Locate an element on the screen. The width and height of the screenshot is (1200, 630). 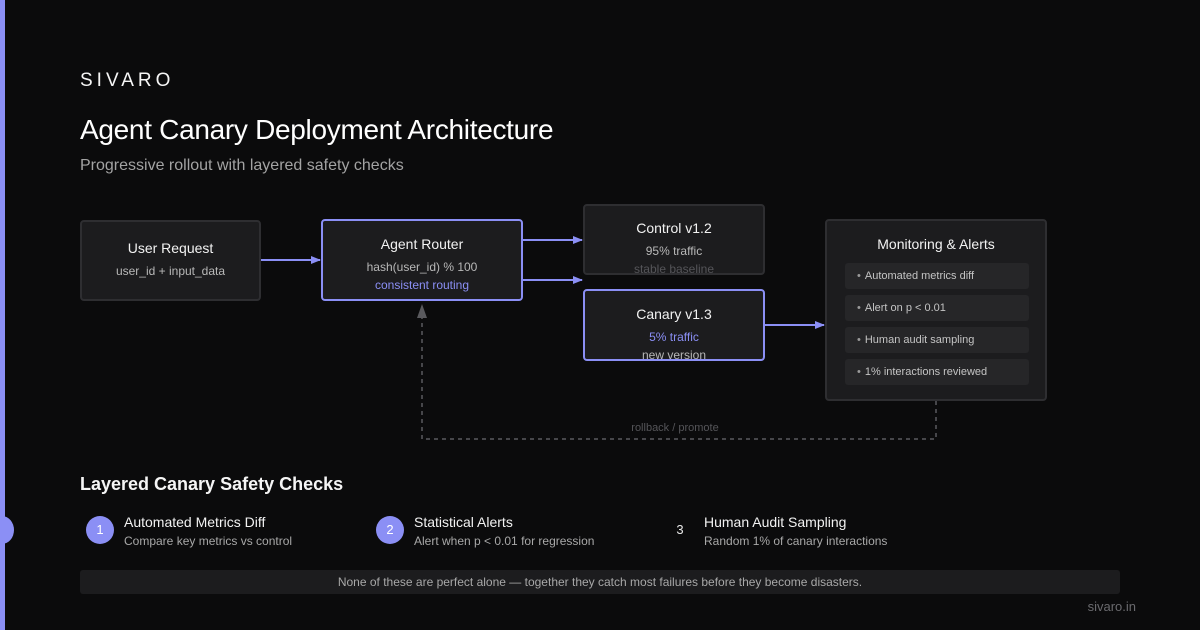
brand-logo: SIVARO is located at coordinates (127, 80).